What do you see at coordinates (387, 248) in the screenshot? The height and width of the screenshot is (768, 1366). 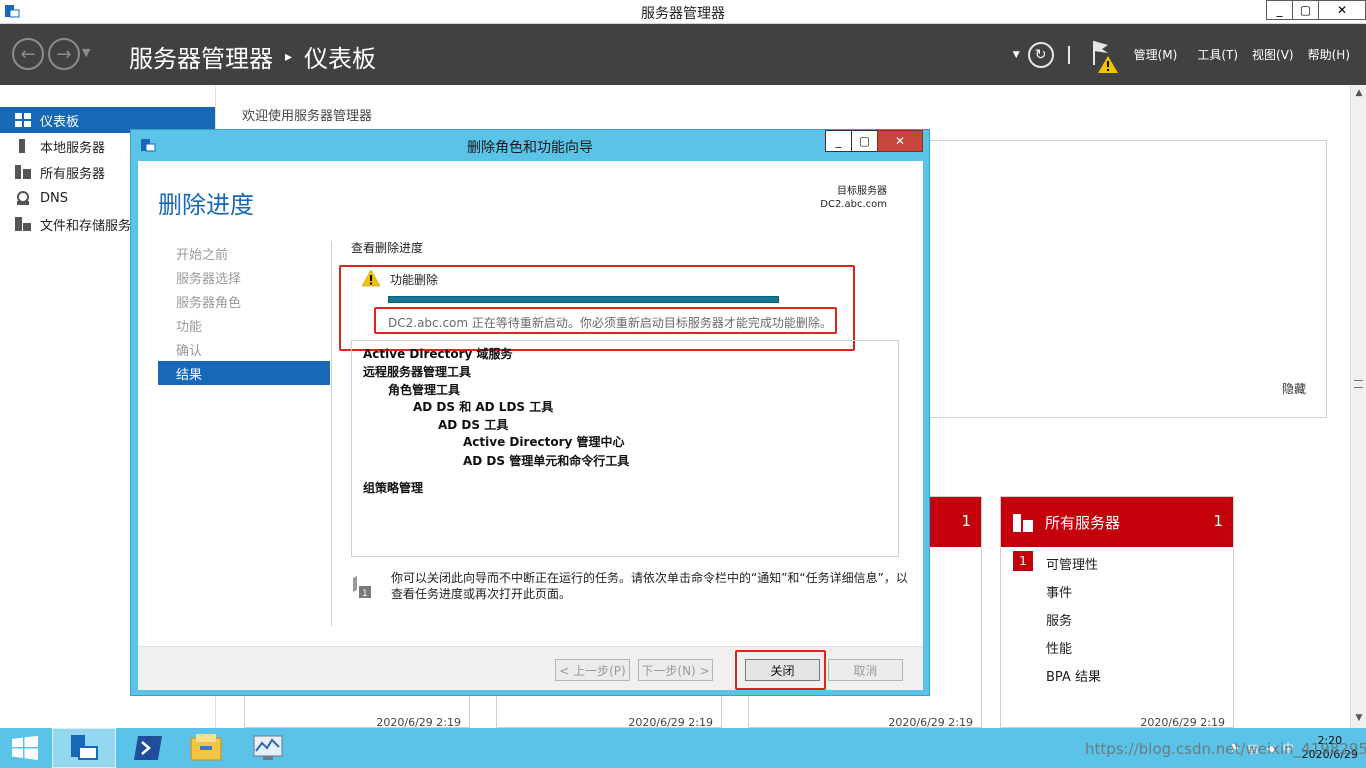 I see `content-title: 查看删除进度` at bounding box center [387, 248].